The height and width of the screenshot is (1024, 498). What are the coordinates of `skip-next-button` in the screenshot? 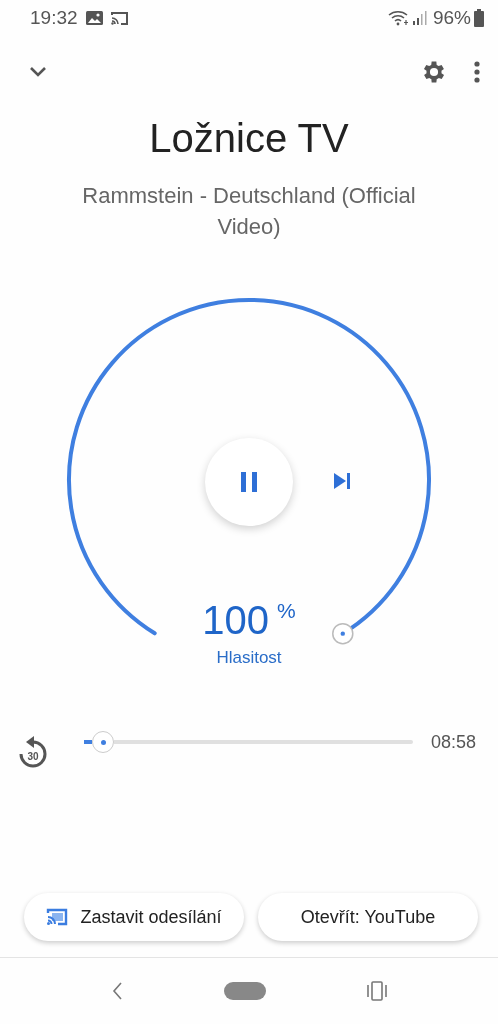 It's located at (342, 481).